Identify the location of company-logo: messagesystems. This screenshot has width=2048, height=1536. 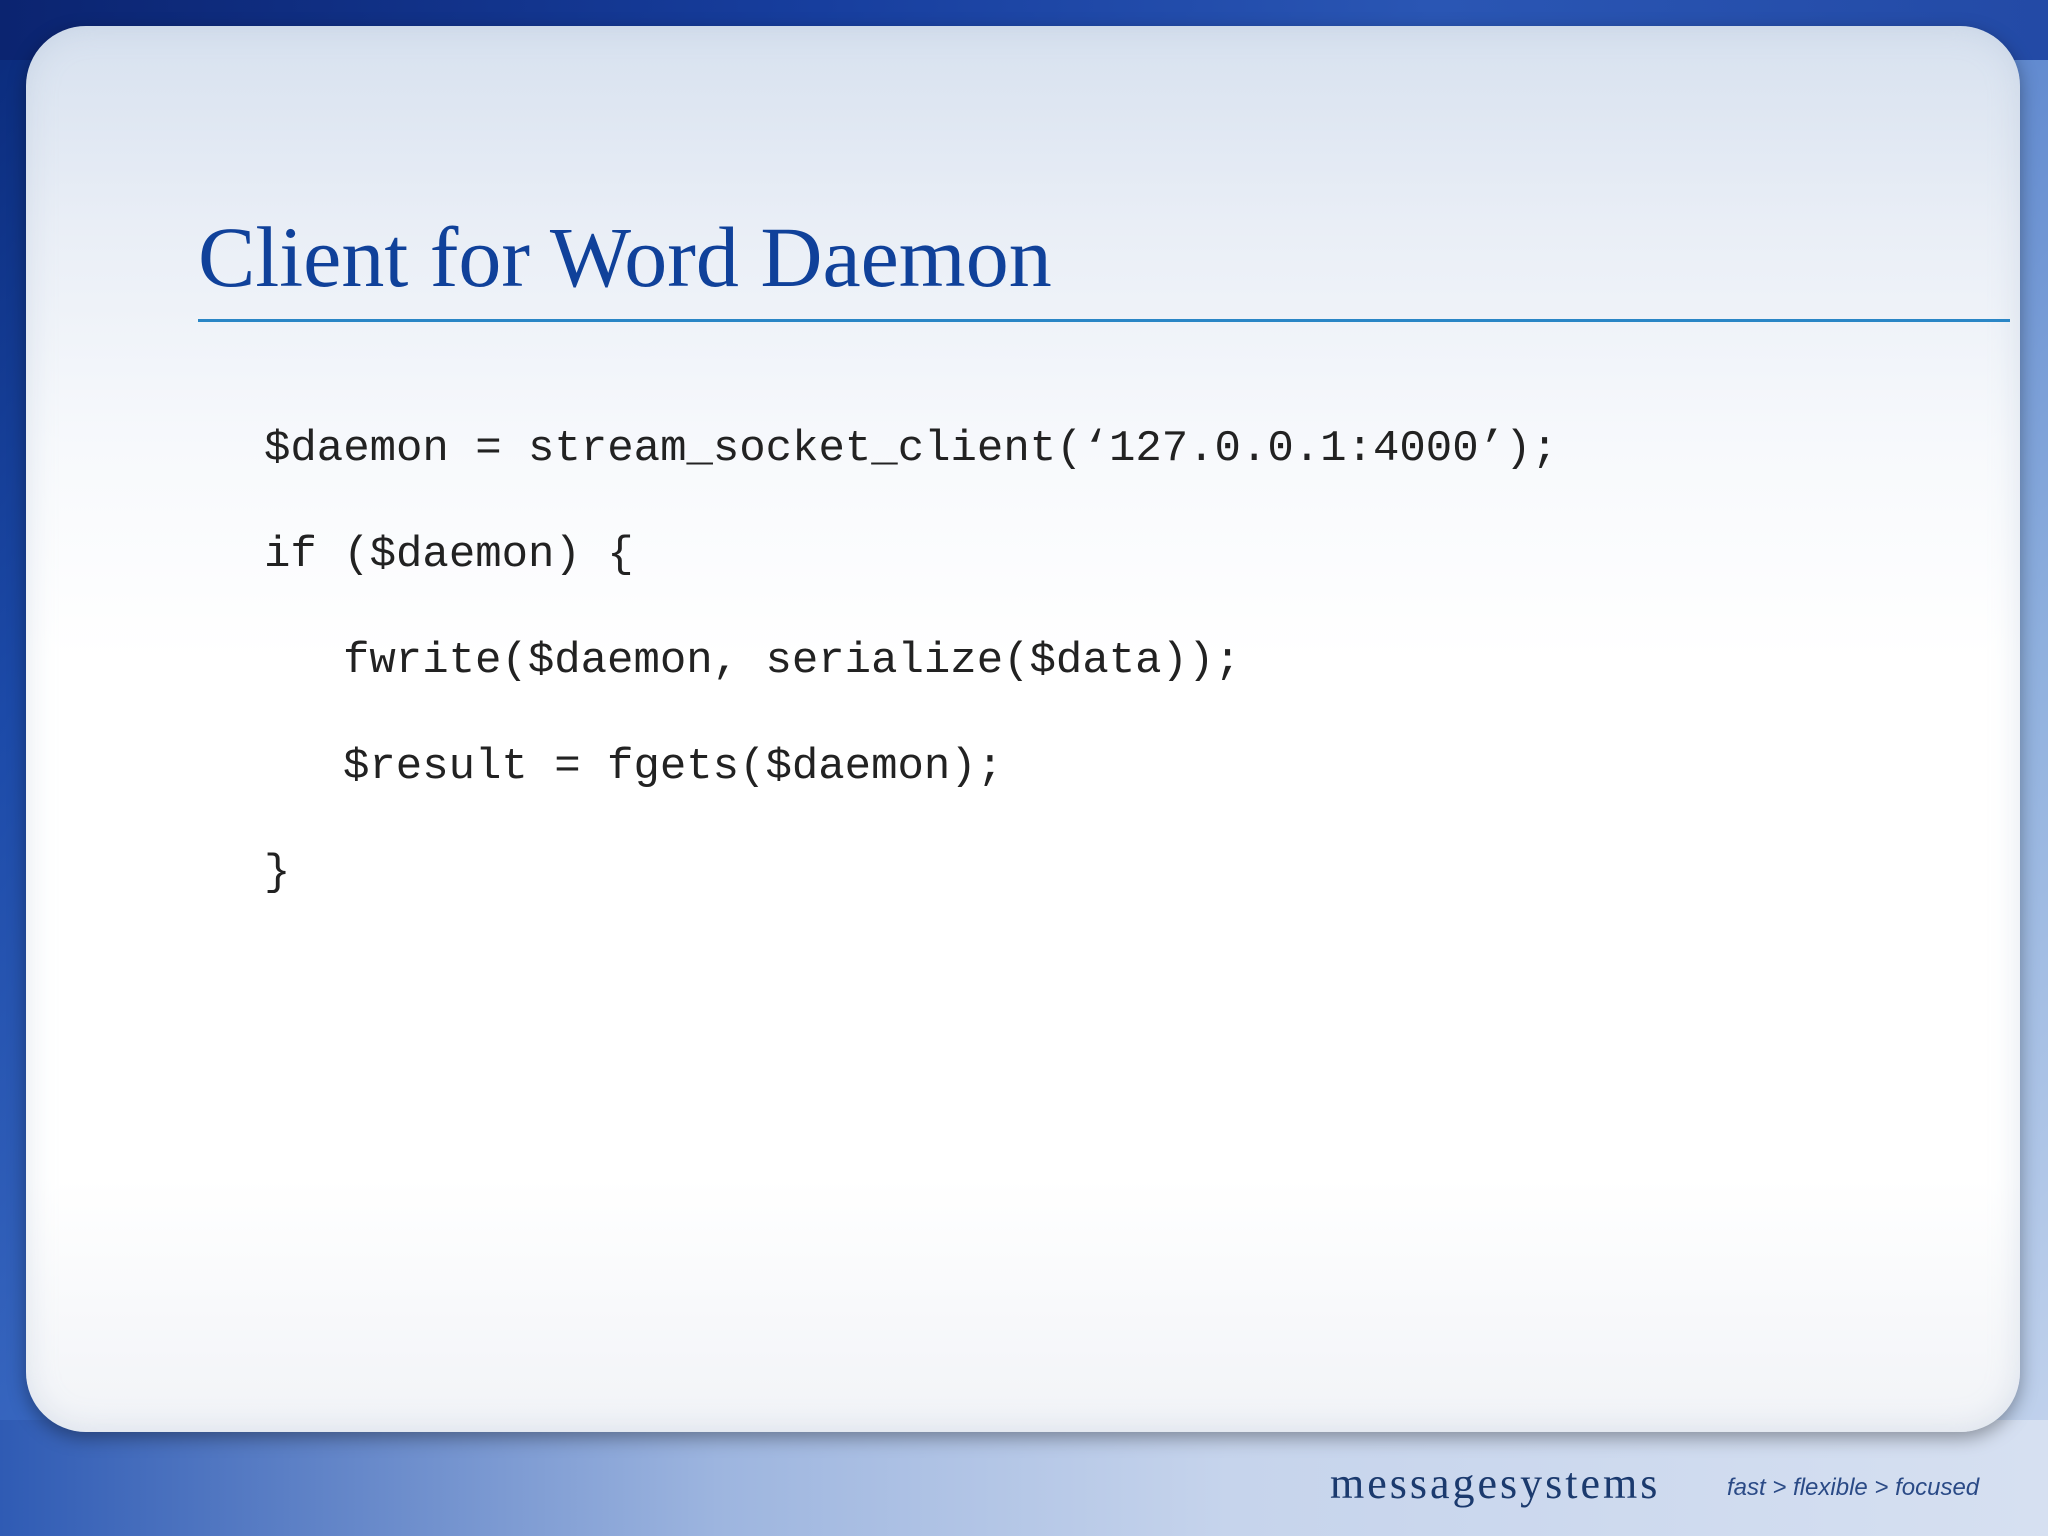
(1495, 1483).